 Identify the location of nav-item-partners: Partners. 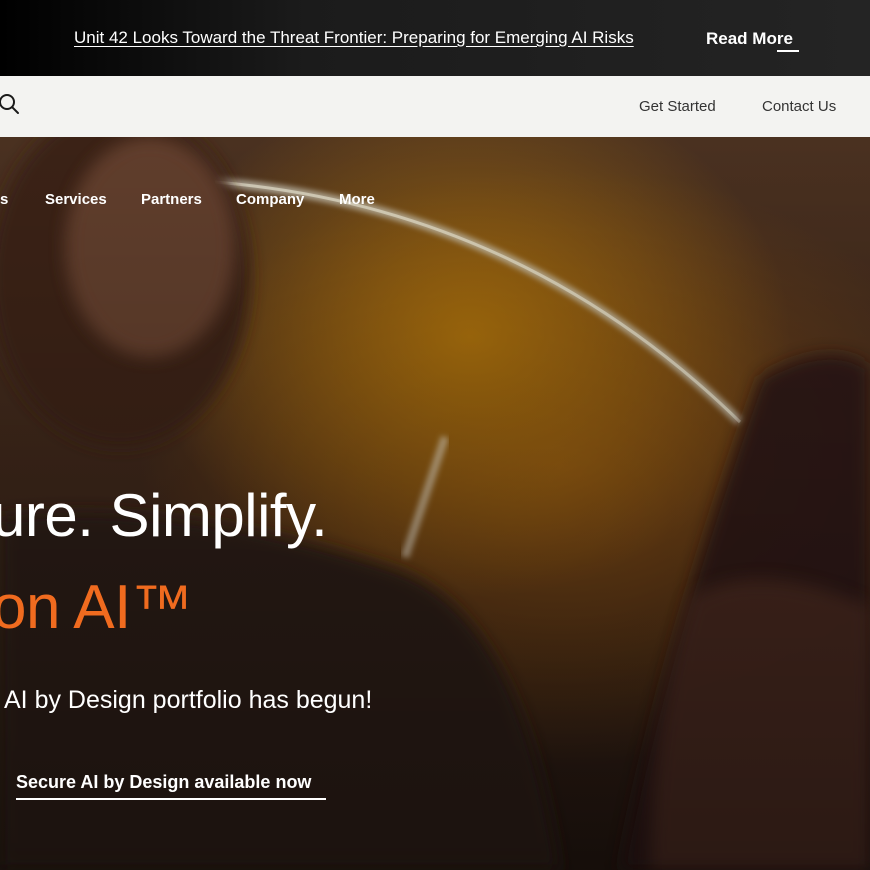
(171, 200).